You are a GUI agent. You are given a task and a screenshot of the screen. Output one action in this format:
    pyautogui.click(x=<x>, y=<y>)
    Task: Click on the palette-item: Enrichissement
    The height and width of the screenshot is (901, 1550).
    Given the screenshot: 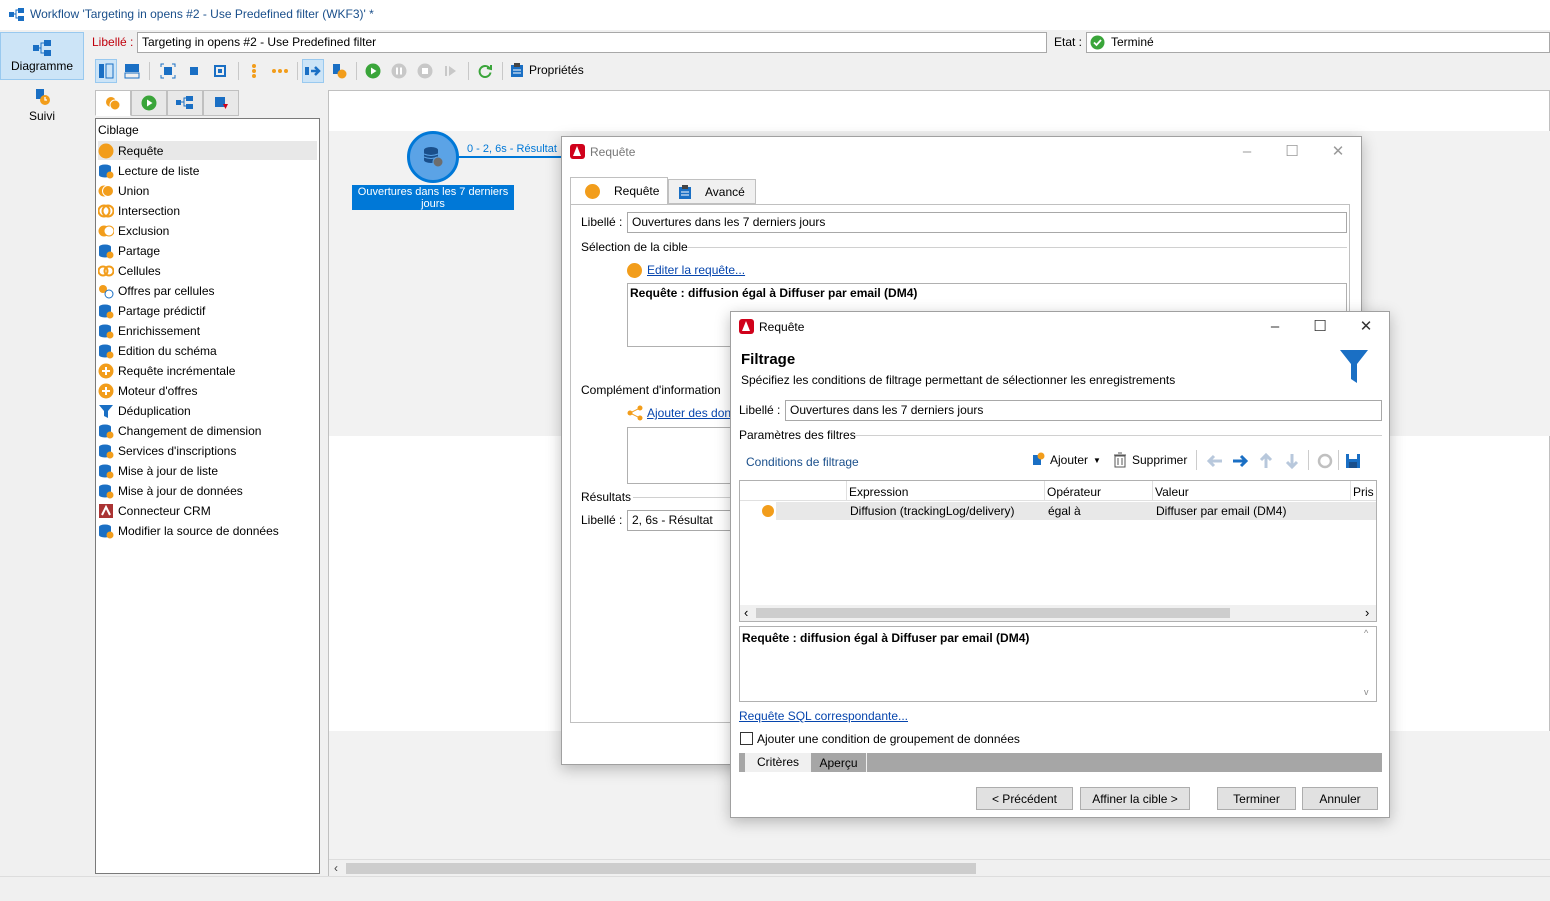 What is the action you would take?
    pyautogui.click(x=207, y=330)
    